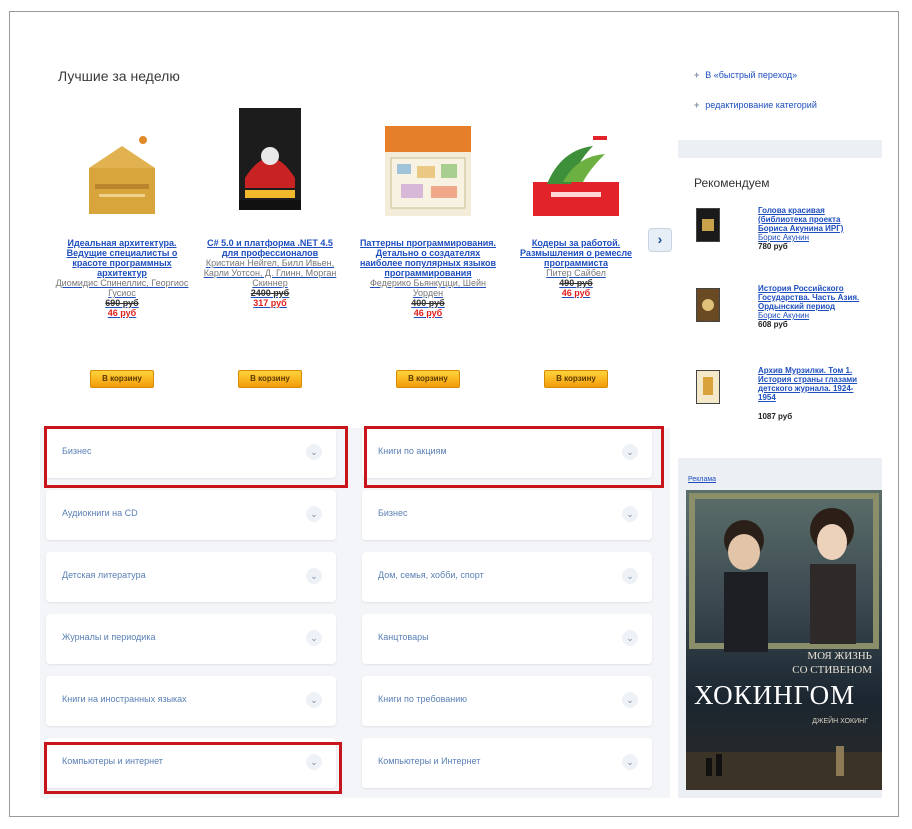 Image resolution: width=912 pixels, height=829 pixels. What do you see at coordinates (755, 105) in the screenshot?
I see `edit-categories-link: + редактирование категорий` at bounding box center [755, 105].